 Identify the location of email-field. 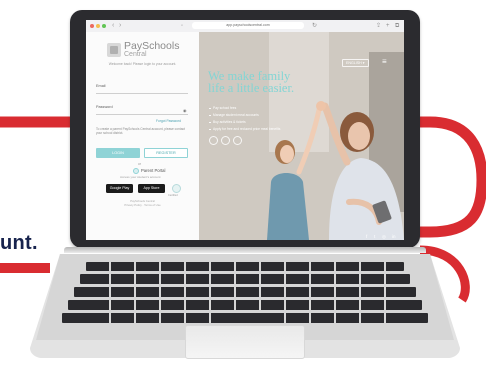
(142, 93).